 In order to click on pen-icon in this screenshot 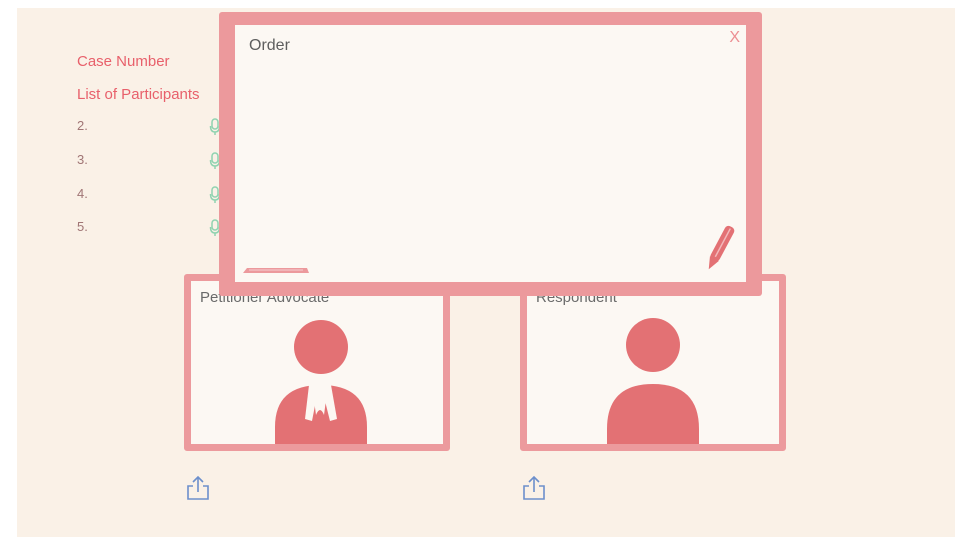, I will do `click(720, 248)`.